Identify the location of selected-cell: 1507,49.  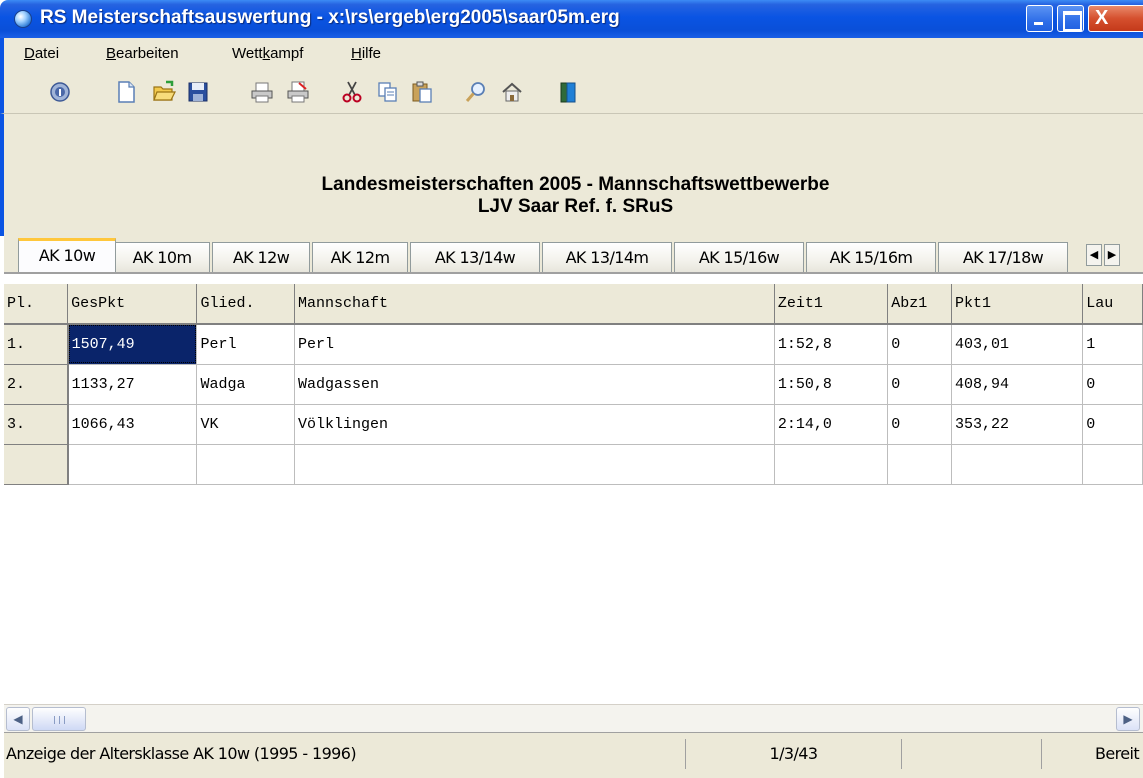
(132, 344).